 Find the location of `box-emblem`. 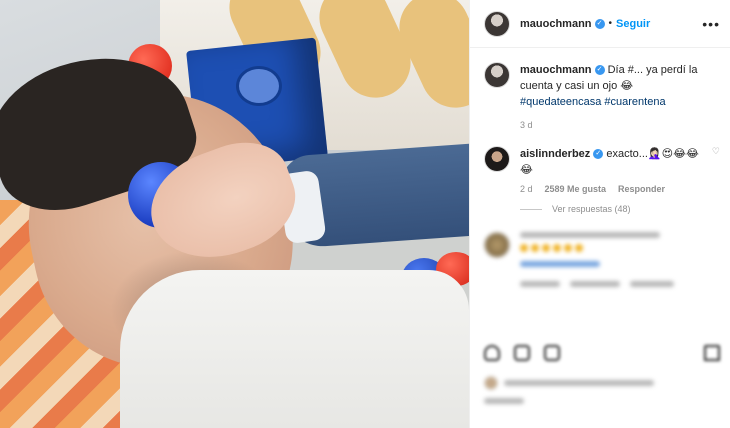

box-emblem is located at coordinates (259, 86).